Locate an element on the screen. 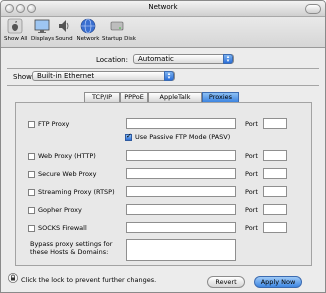 The width and height of the screenshot is (326, 293). socks-port-field is located at coordinates (275, 227).